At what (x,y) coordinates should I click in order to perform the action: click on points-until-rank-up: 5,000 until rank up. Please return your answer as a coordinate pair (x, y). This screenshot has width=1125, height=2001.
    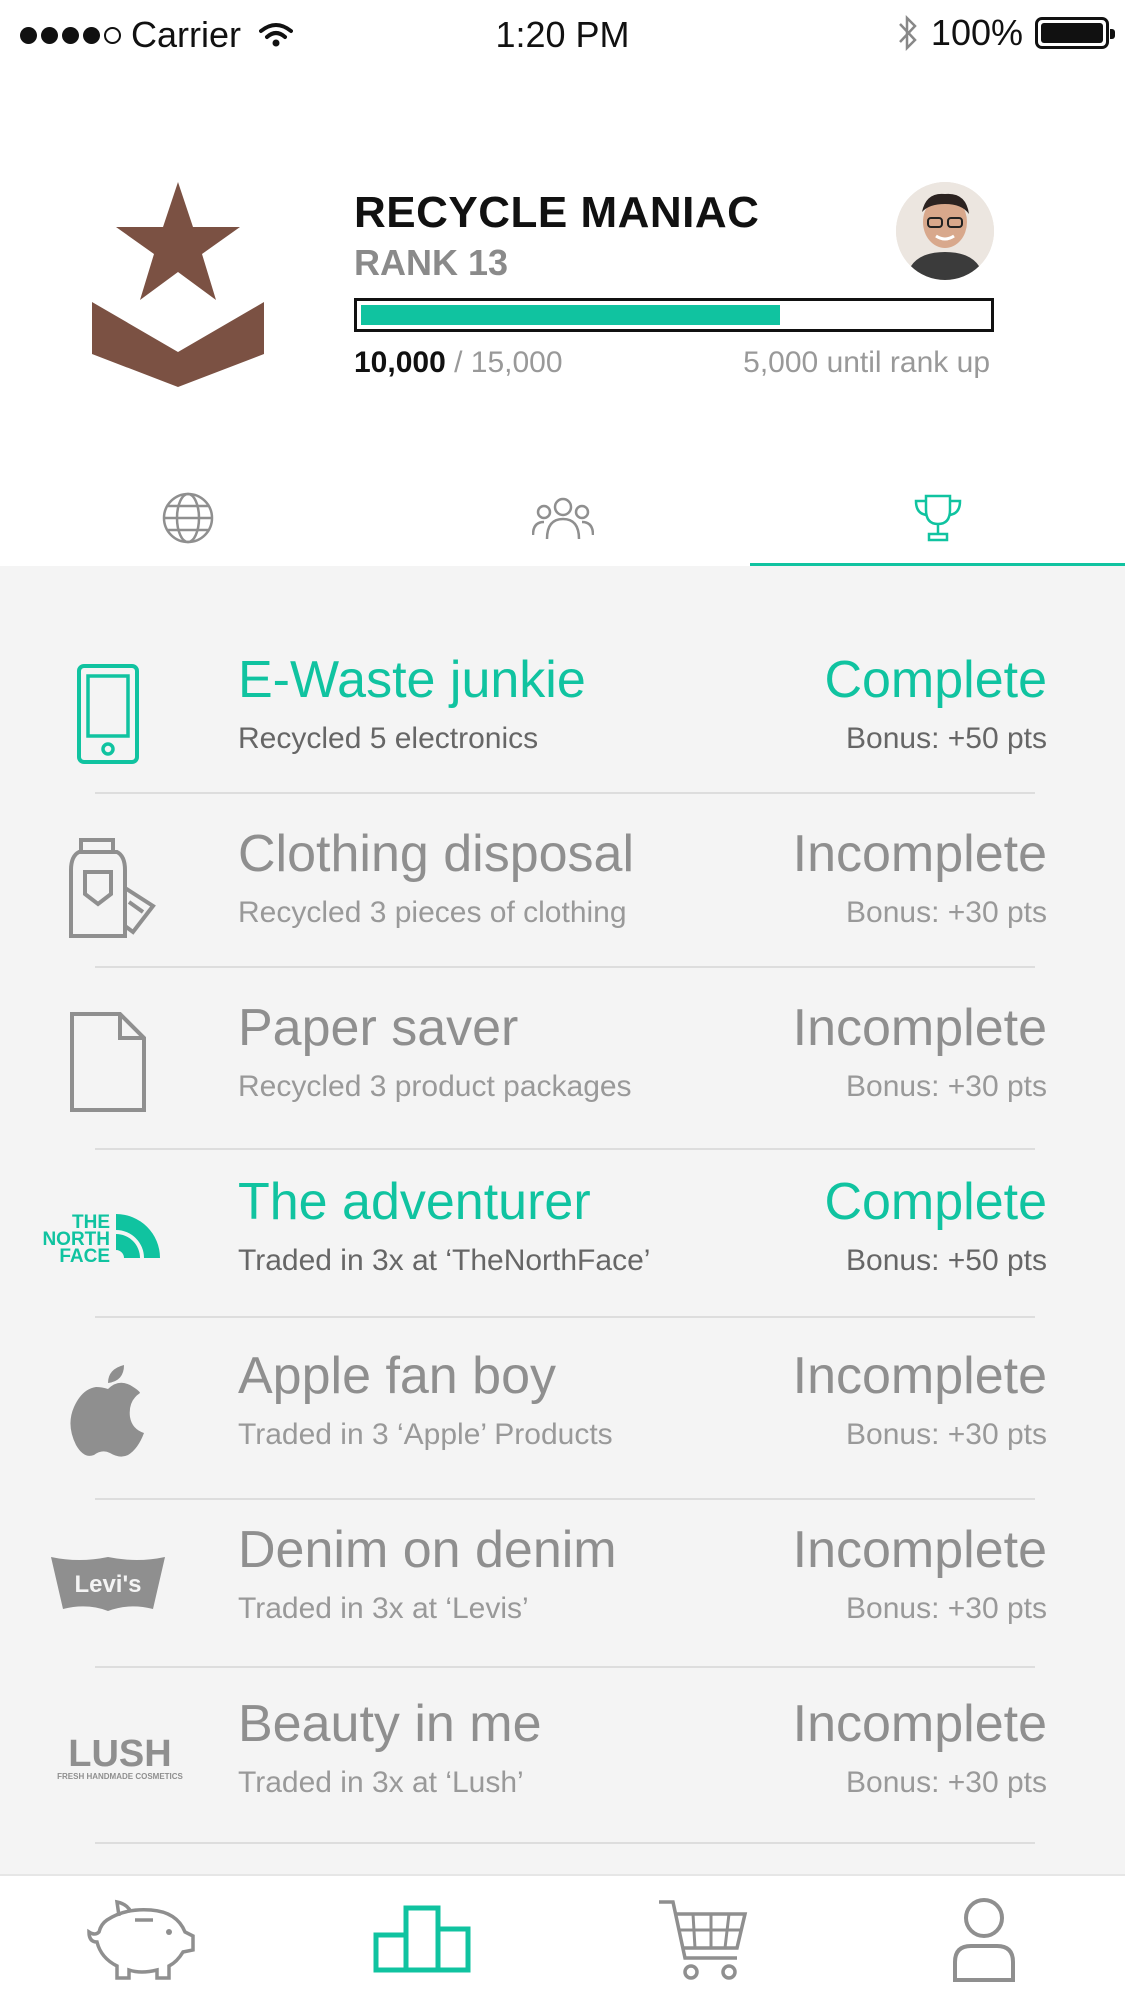
    Looking at the image, I should click on (866, 362).